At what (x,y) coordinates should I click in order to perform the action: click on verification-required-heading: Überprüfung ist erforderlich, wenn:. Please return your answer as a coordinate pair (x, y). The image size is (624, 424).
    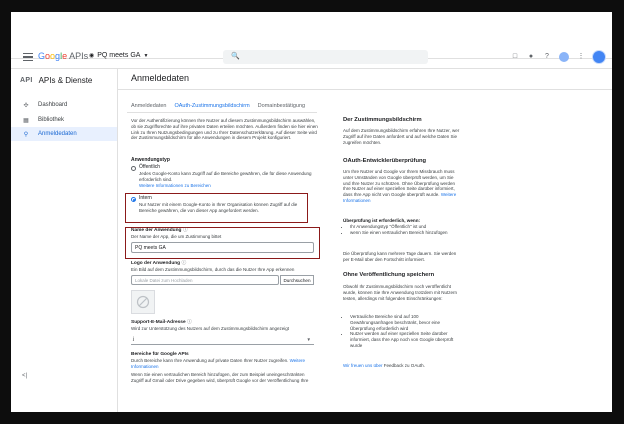
    Looking at the image, I should click on (382, 220).